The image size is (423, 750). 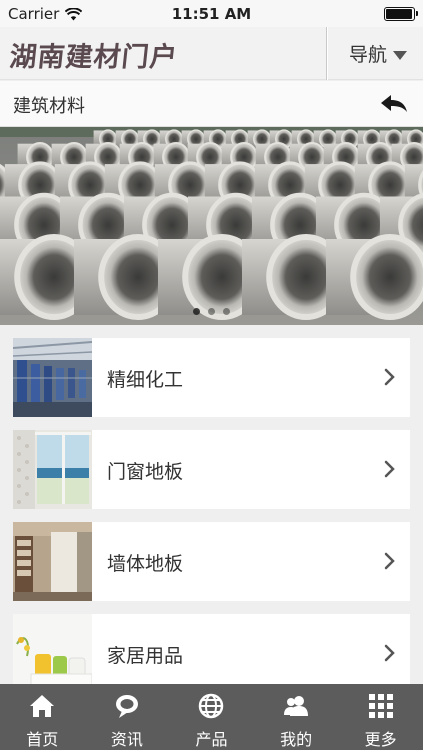 What do you see at coordinates (145, 656) in the screenshot?
I see `list-item-label: 家居用品` at bounding box center [145, 656].